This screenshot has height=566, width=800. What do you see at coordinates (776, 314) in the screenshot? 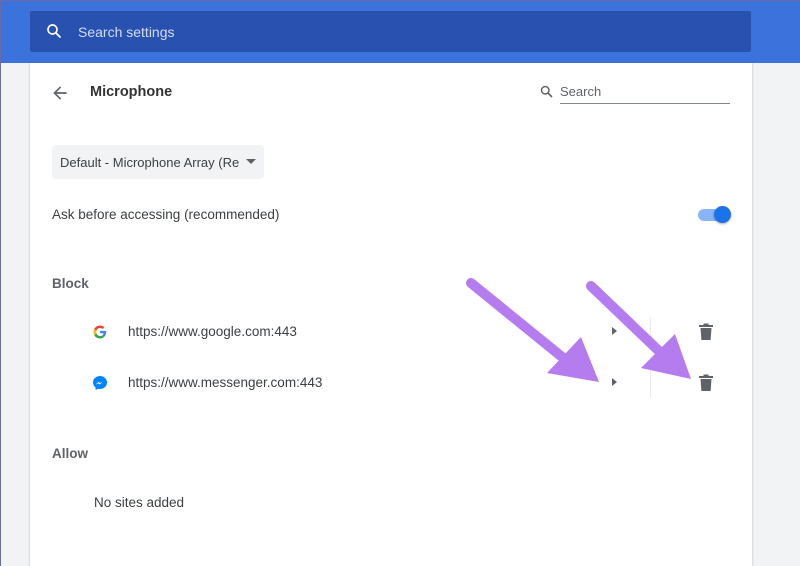
I see `page-gutter-right` at bounding box center [776, 314].